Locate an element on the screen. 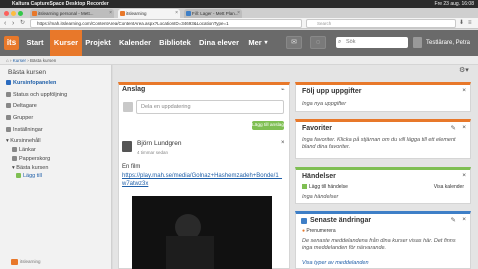  reload-icon: ↻ is located at coordinates (22, 23).